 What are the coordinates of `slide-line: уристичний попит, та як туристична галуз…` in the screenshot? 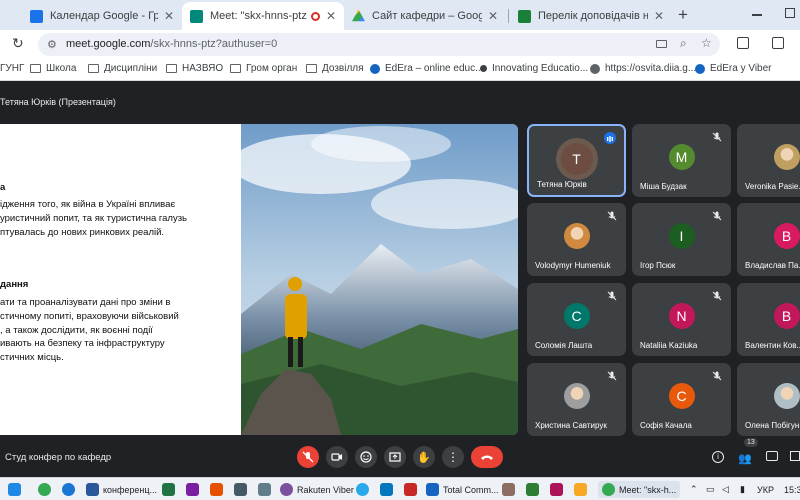 It's located at (94, 218).